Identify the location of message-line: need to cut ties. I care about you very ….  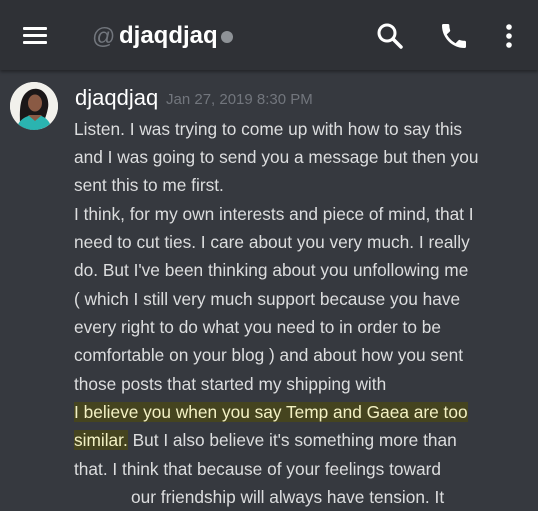
(272, 242).